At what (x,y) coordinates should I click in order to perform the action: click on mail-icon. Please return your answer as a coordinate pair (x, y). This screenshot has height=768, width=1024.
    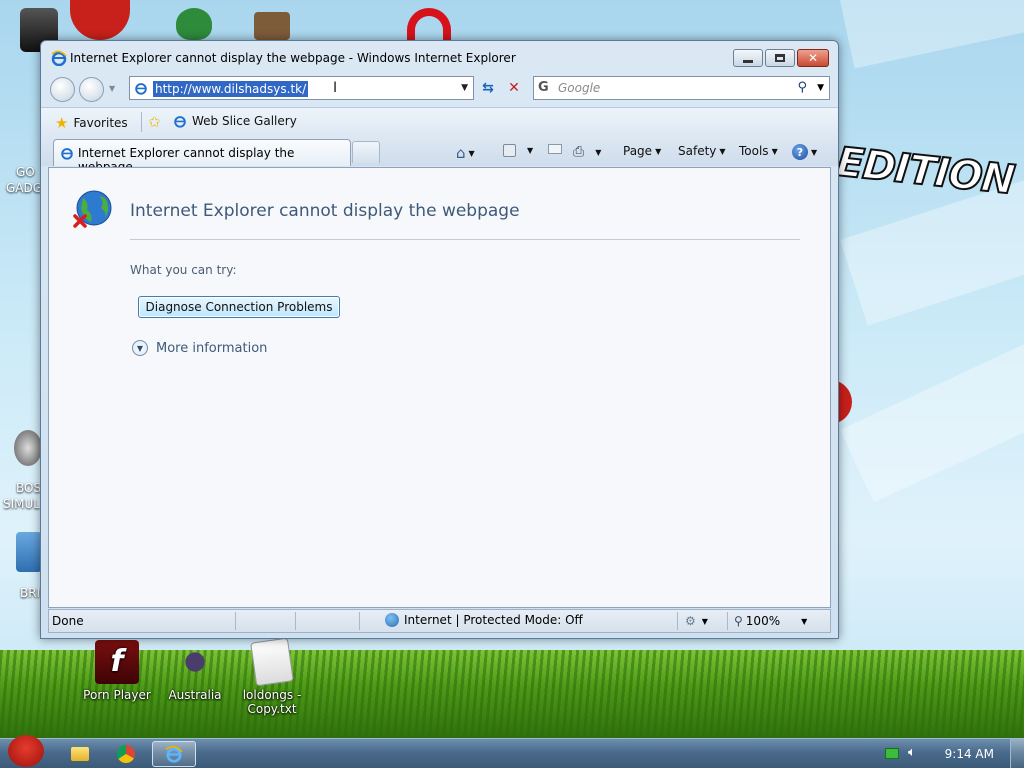
    Looking at the image, I should click on (555, 149).